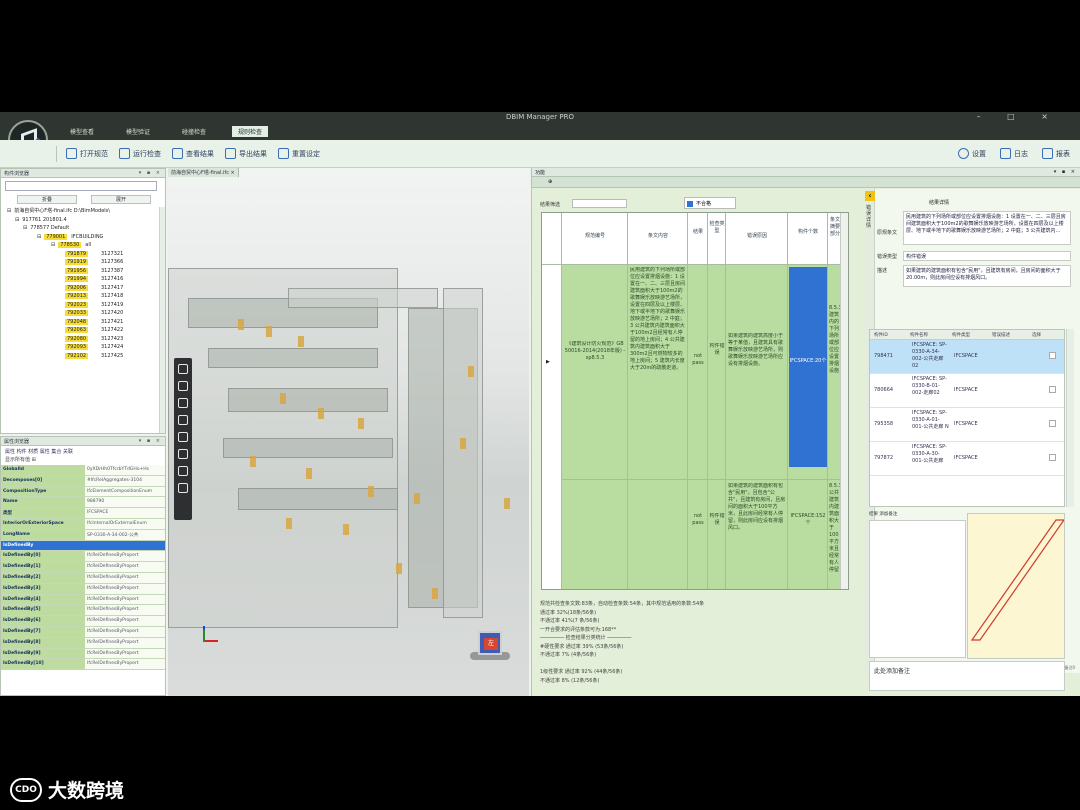  Describe the element at coordinates (83, 567) in the screenshot. I see `property-row: IsDefinedBy[1] IfcRelDefinesByPropert` at that location.